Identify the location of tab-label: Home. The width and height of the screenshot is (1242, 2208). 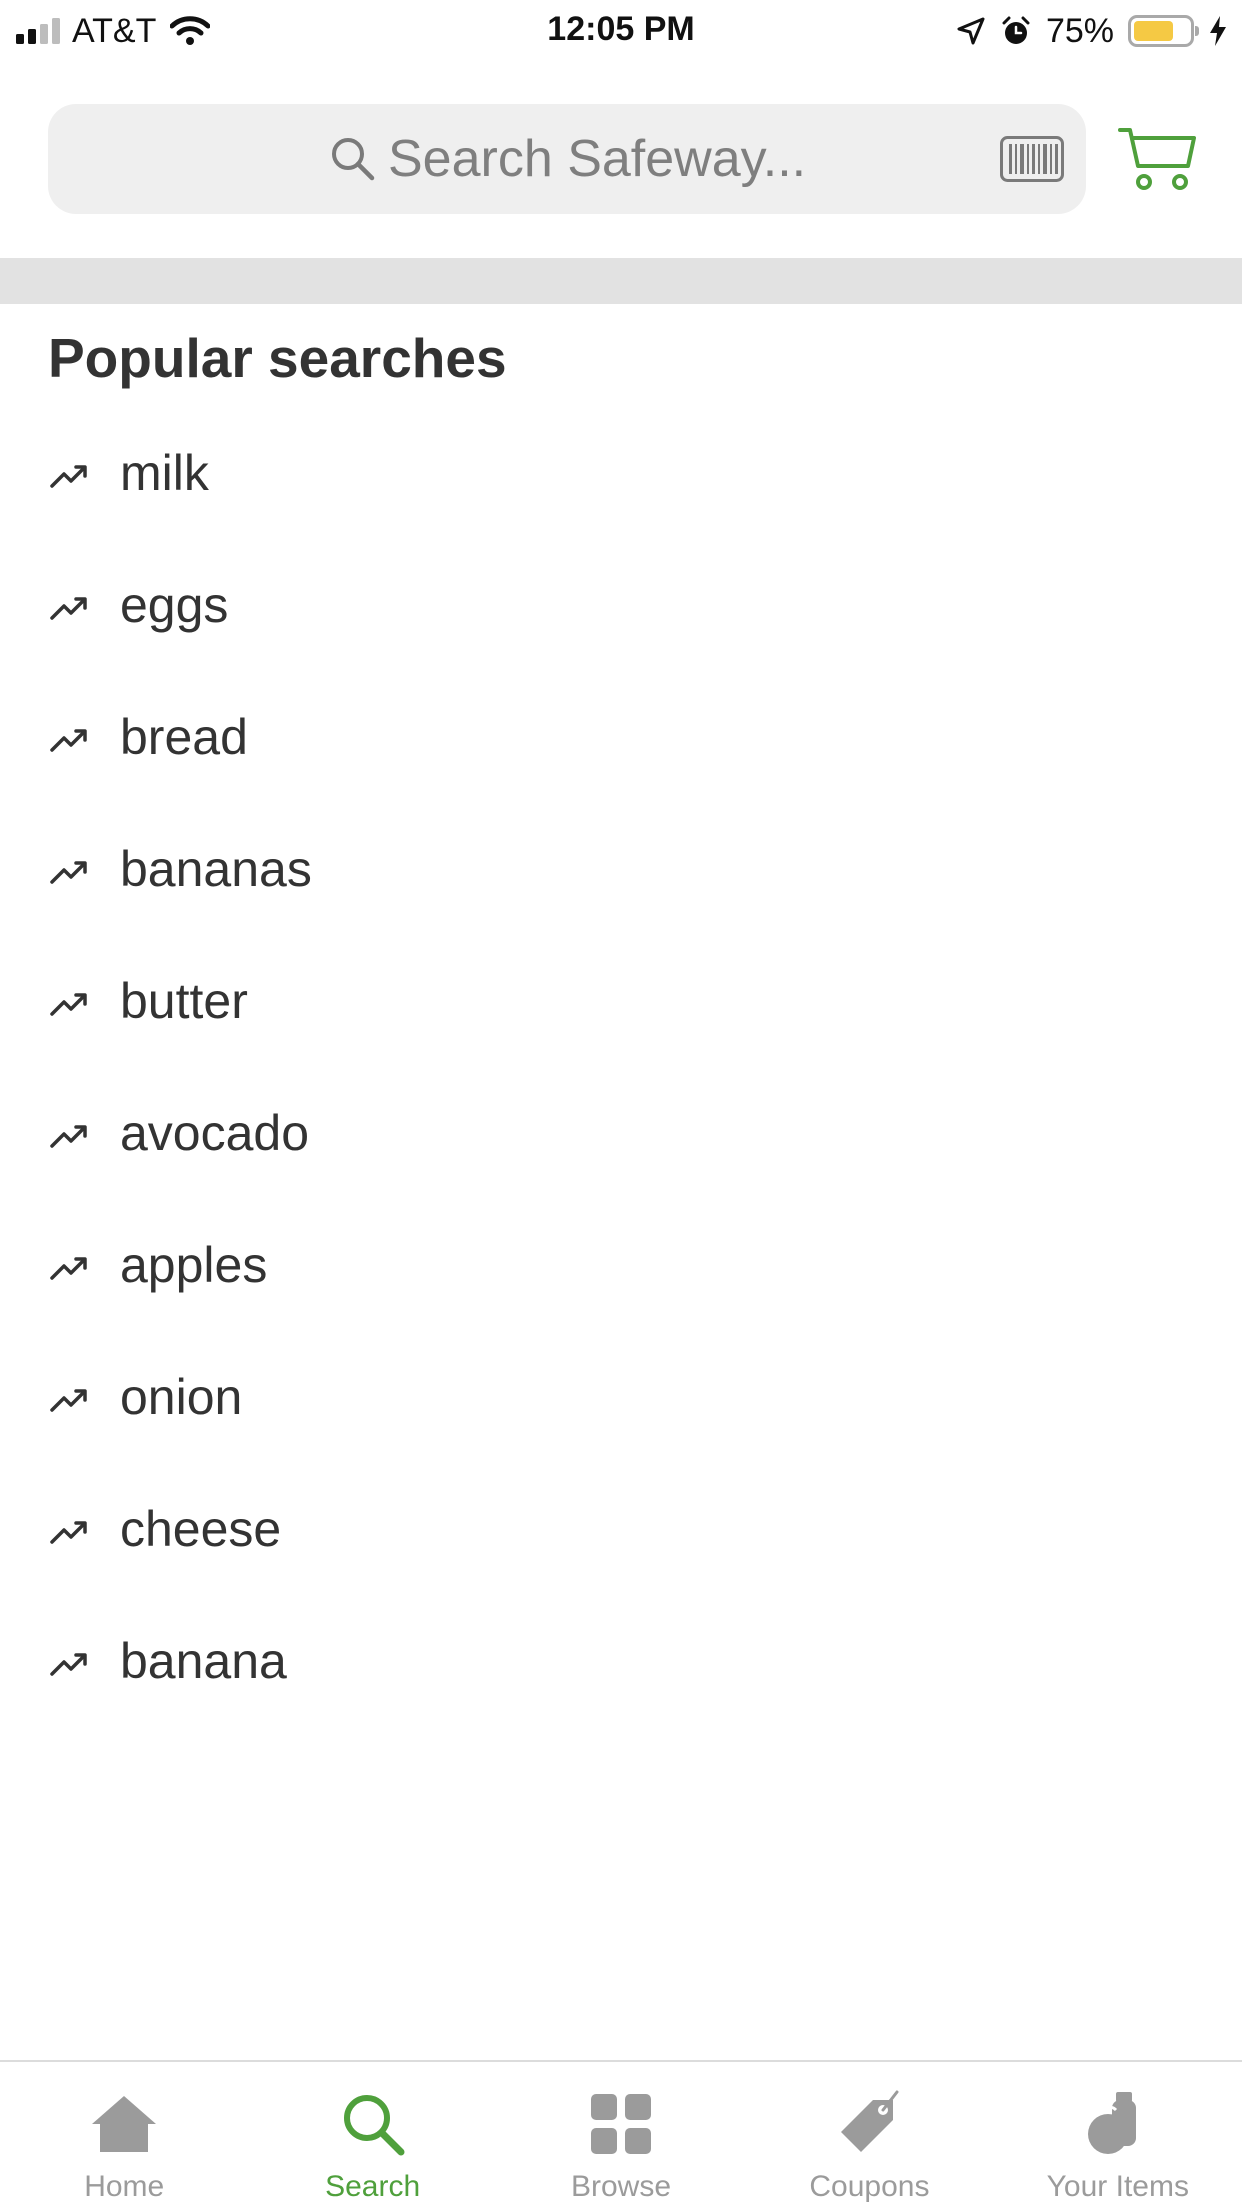
(124, 2186).